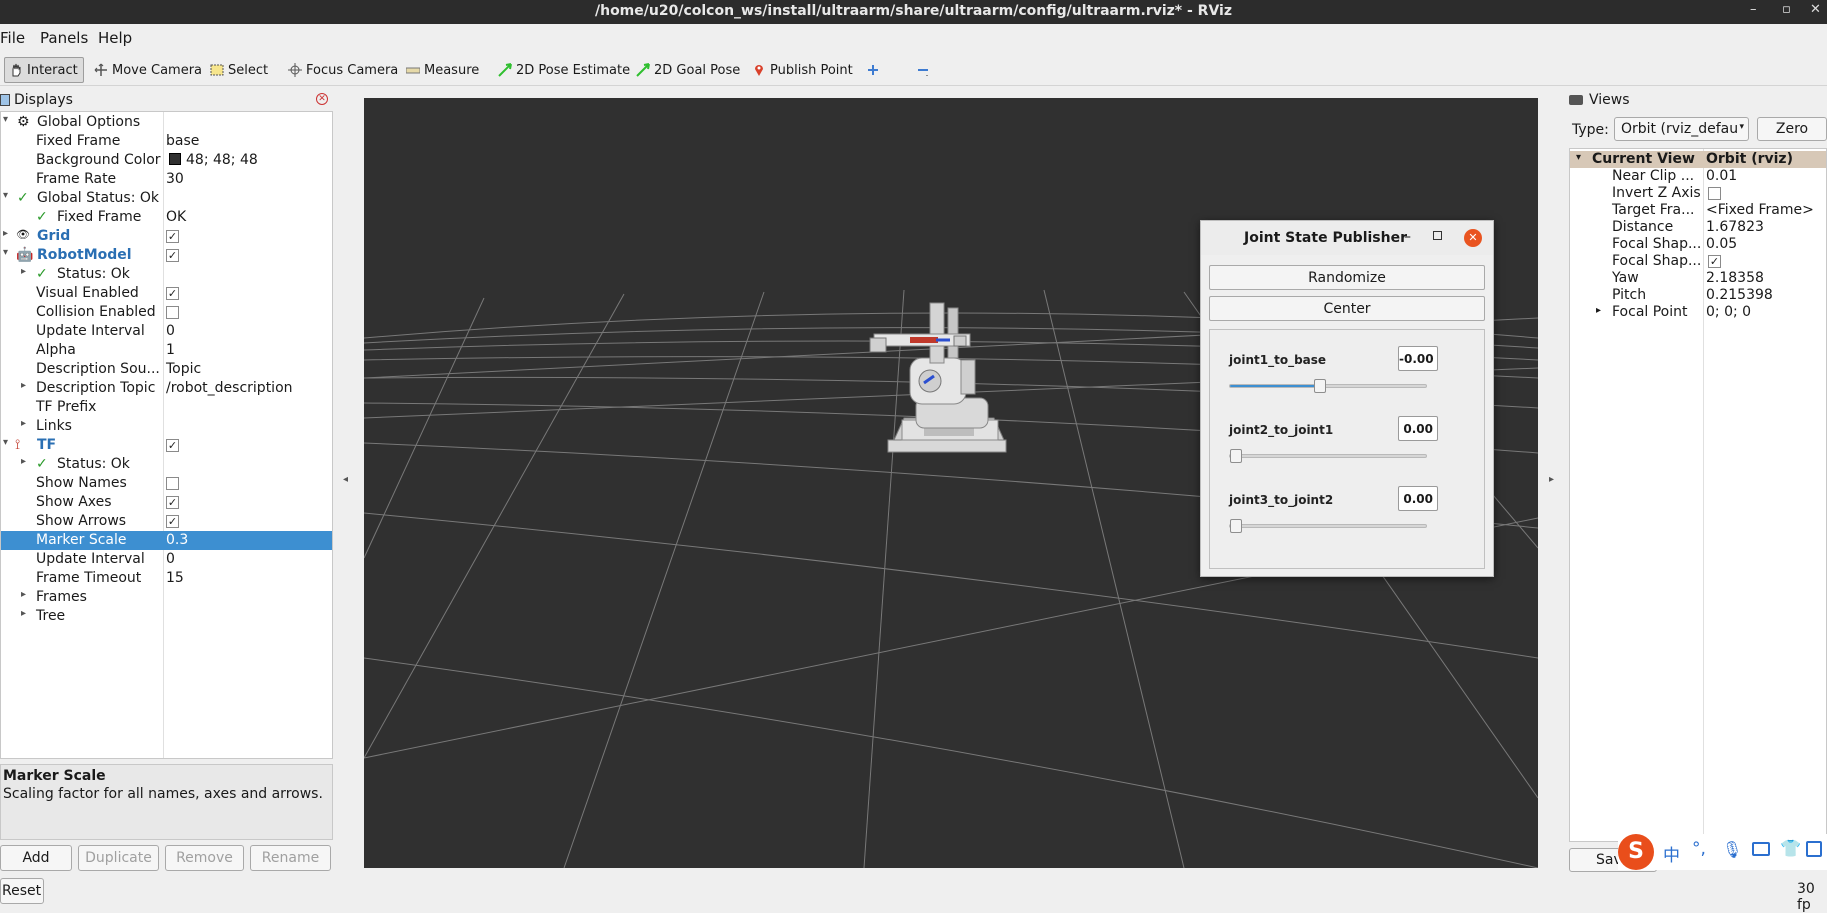 The height and width of the screenshot is (913, 1827). What do you see at coordinates (343, 70) in the screenshot?
I see `focus-camera-tool-button: Focus Camera` at bounding box center [343, 70].